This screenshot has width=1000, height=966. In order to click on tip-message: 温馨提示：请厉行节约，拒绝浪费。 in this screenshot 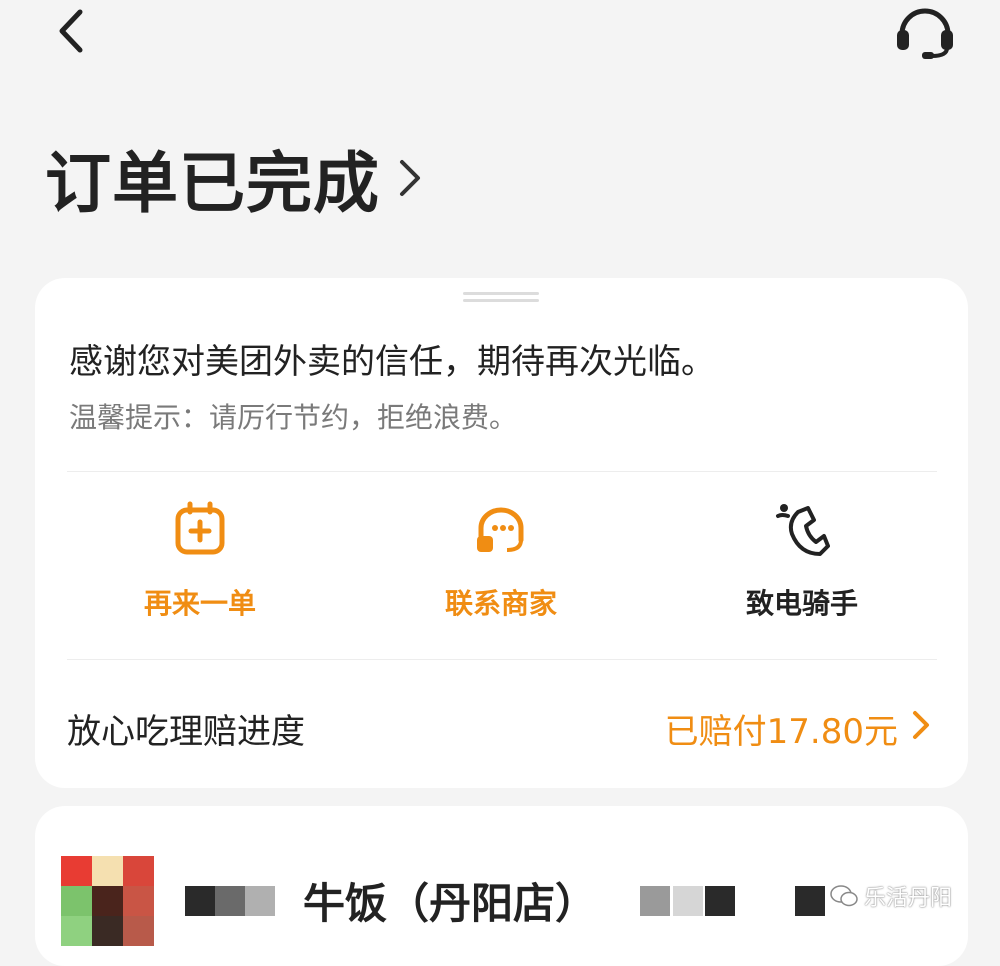, I will do `click(293, 417)`.